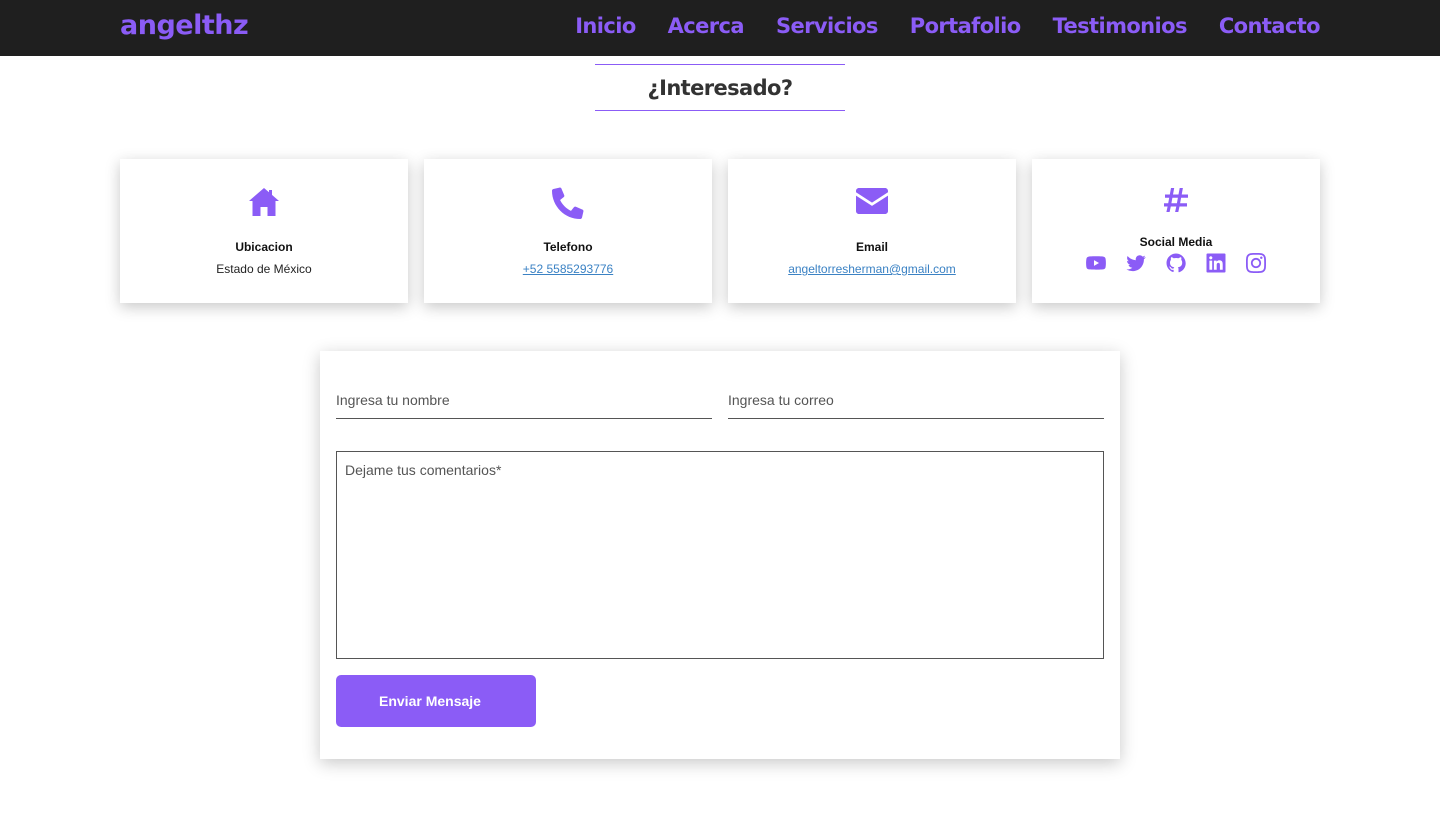  I want to click on email-card: Email angeltorresherman@gmail.com, so click(872, 231).